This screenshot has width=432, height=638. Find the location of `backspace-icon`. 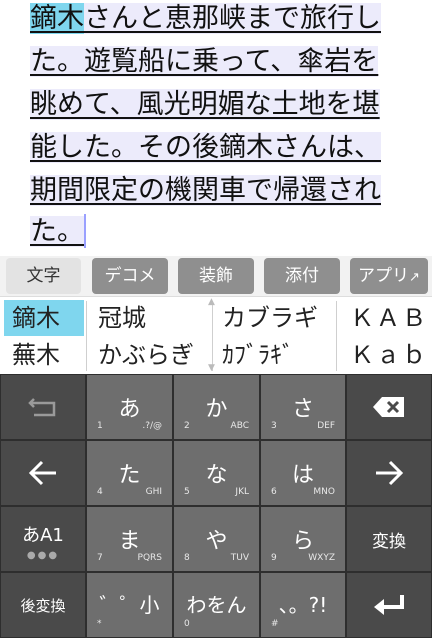

backspace-icon is located at coordinates (389, 407).